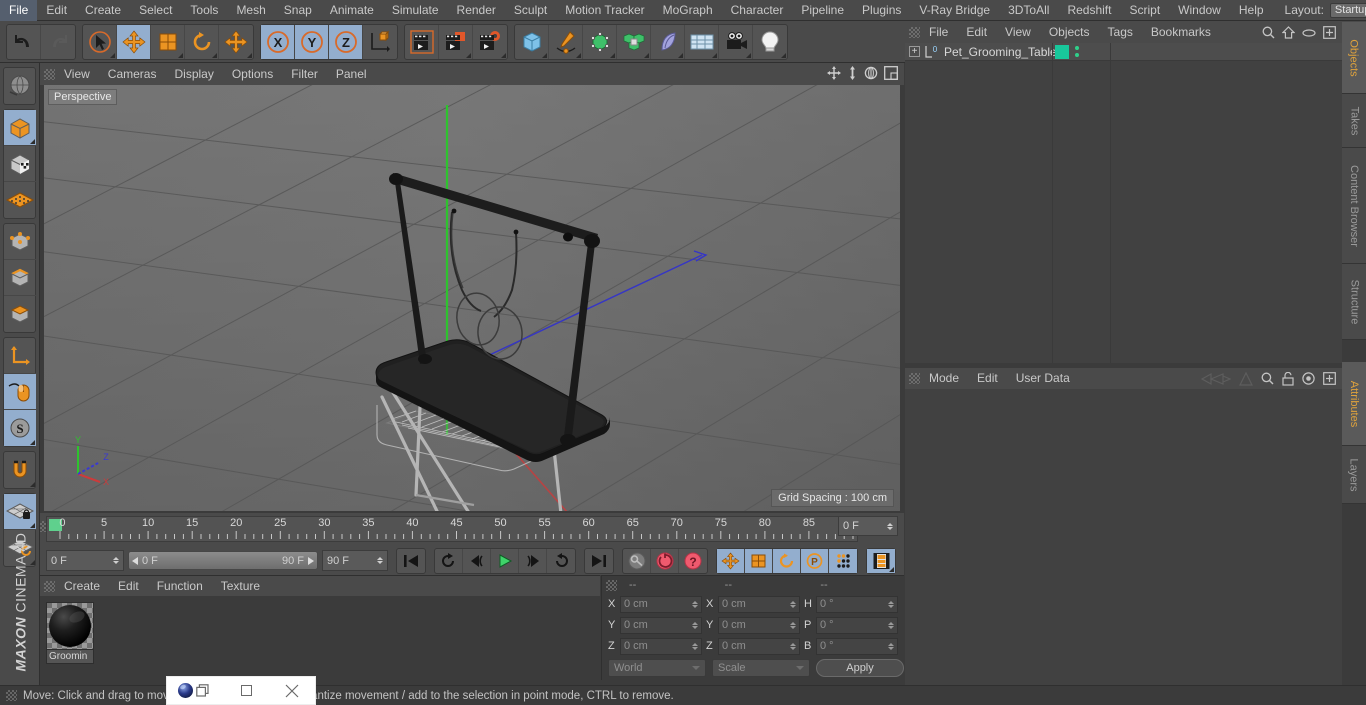 The height and width of the screenshot is (705, 1366). What do you see at coordinates (1123, 547) in the screenshot?
I see `attribute-manager-body` at bounding box center [1123, 547].